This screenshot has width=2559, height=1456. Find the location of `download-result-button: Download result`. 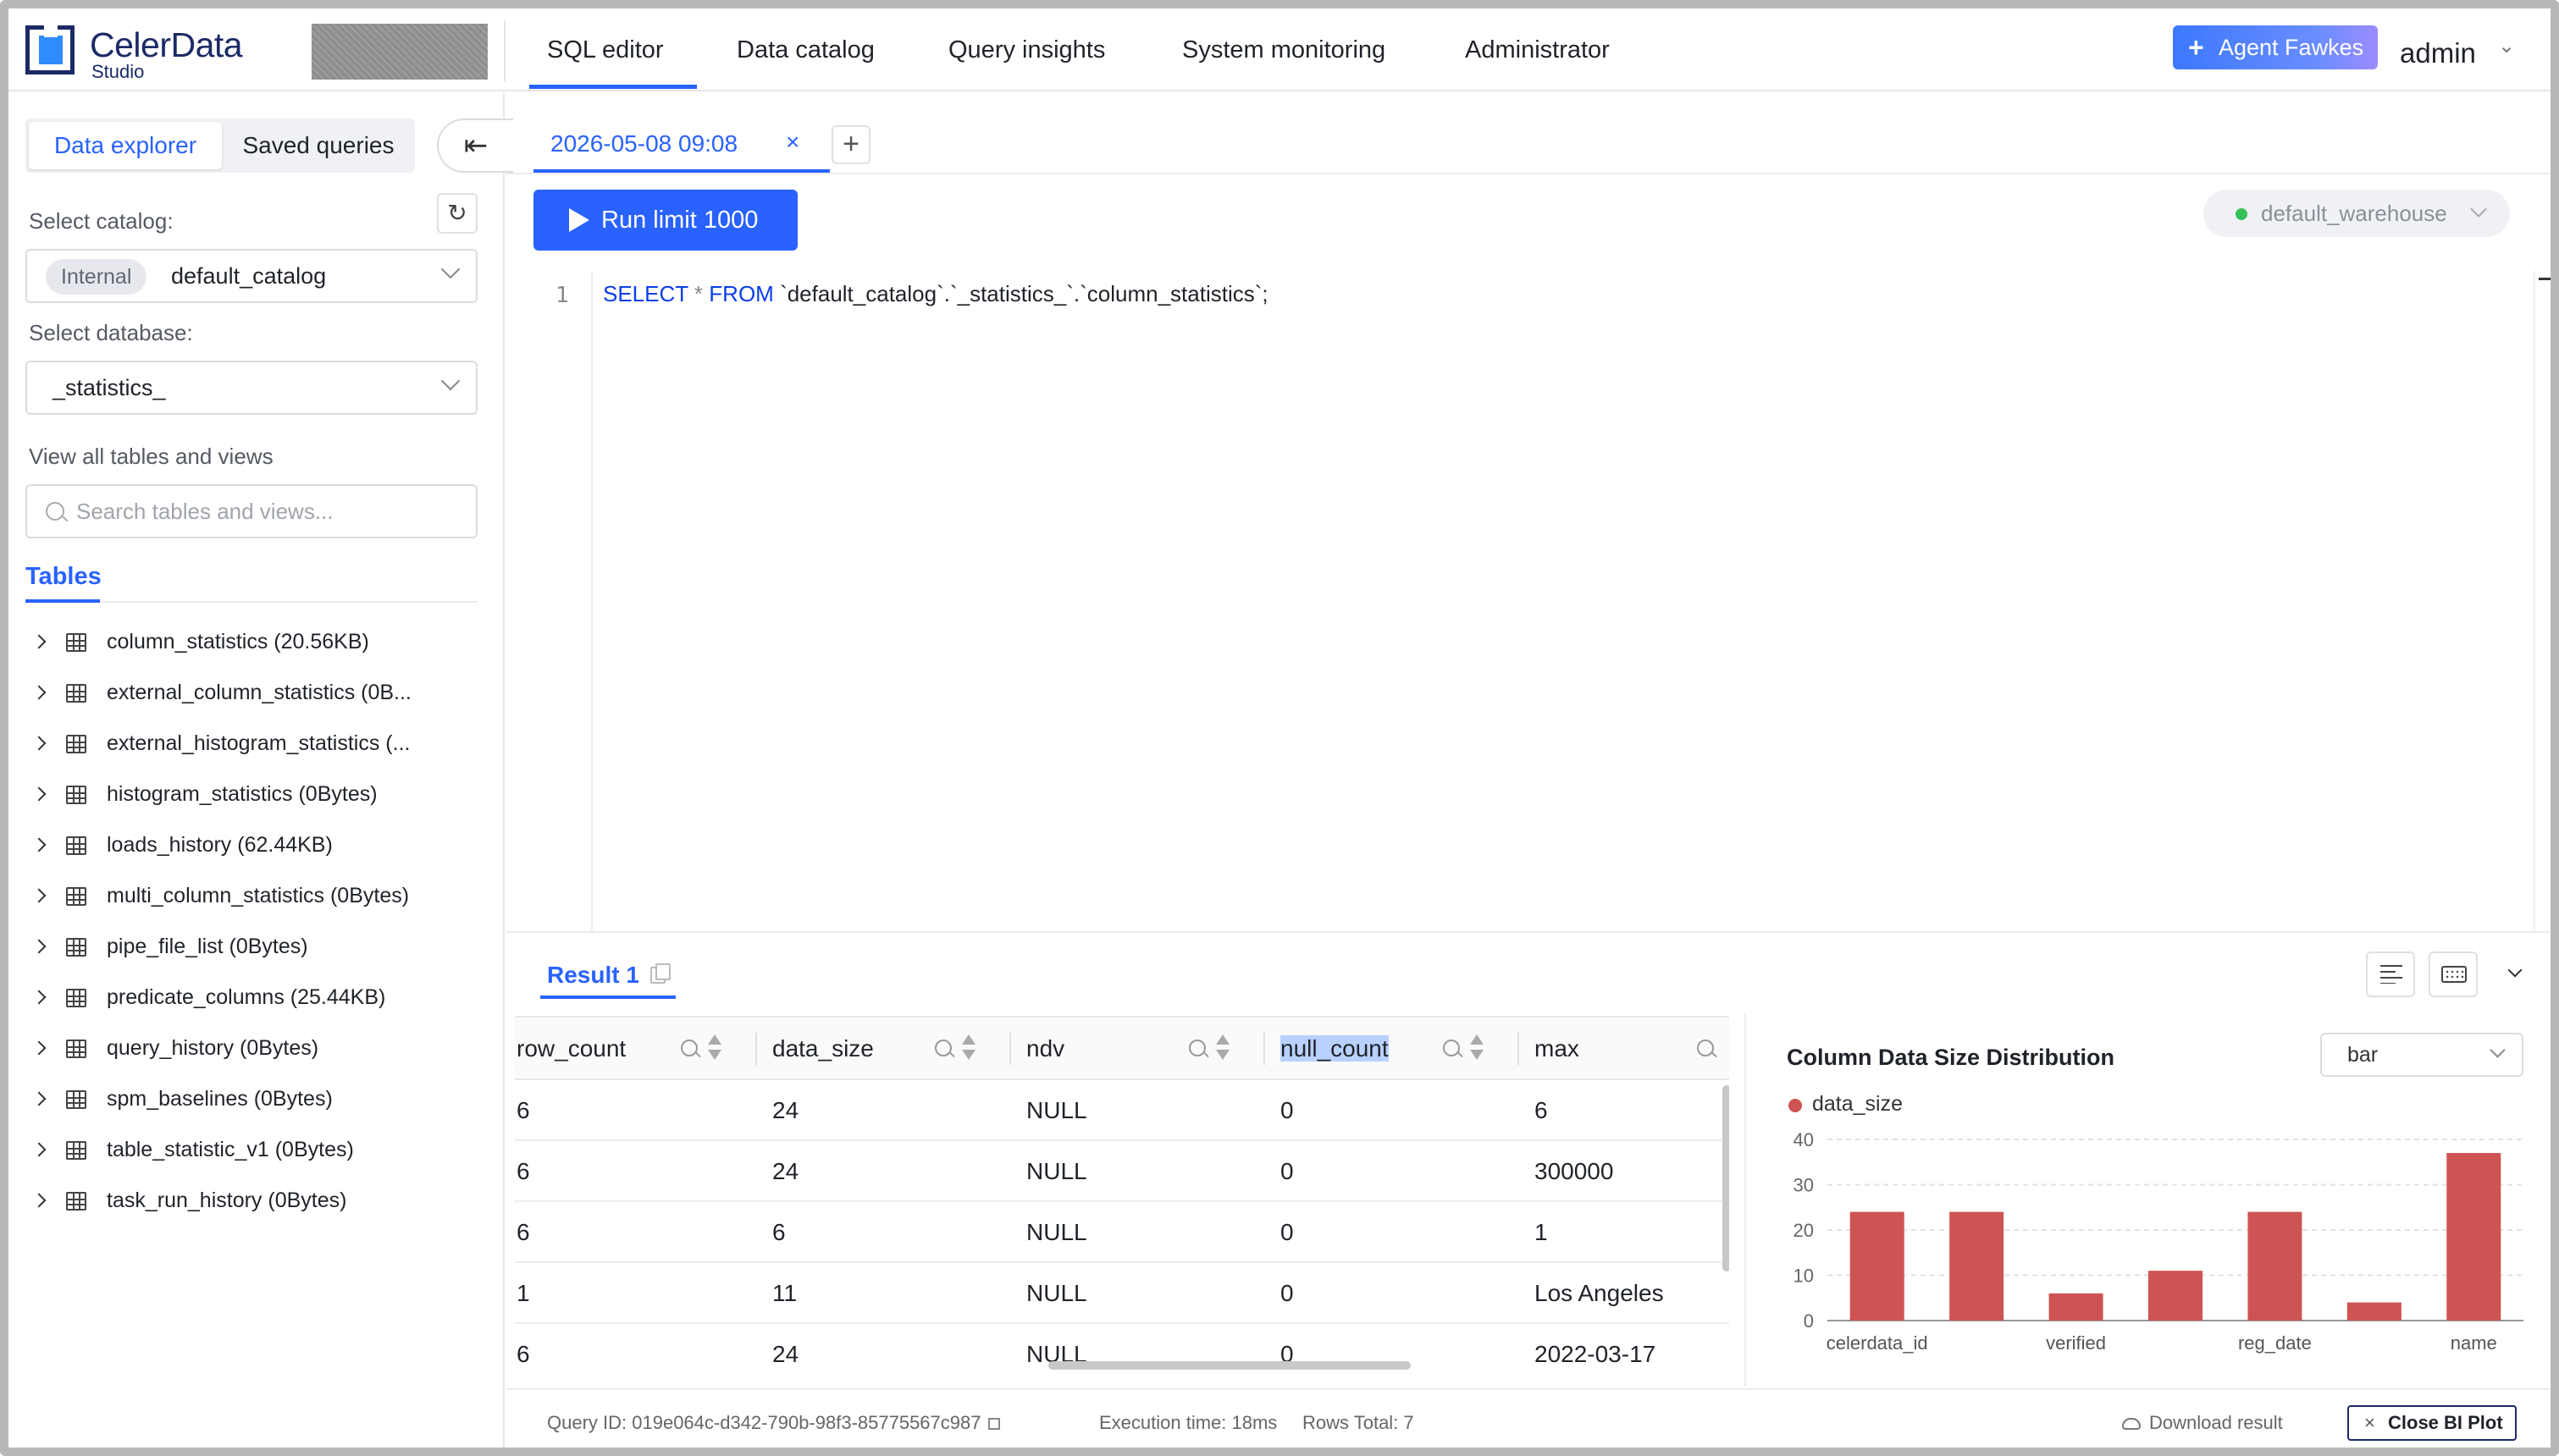

download-result-button: Download result is located at coordinates (2203, 1423).